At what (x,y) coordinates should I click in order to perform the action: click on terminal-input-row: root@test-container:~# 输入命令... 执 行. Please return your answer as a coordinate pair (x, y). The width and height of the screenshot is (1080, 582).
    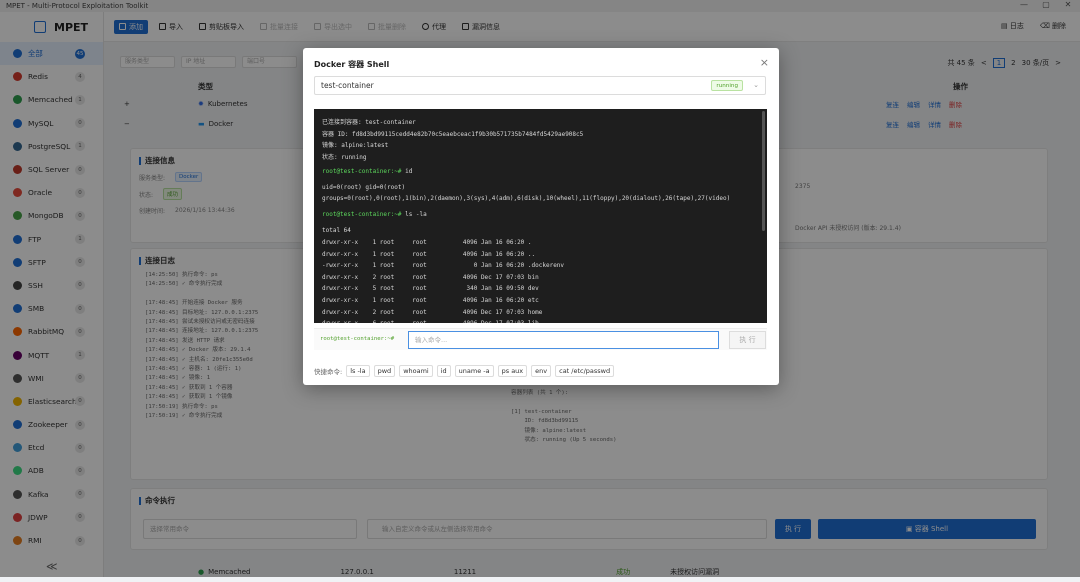
    Looking at the image, I should click on (540, 339).